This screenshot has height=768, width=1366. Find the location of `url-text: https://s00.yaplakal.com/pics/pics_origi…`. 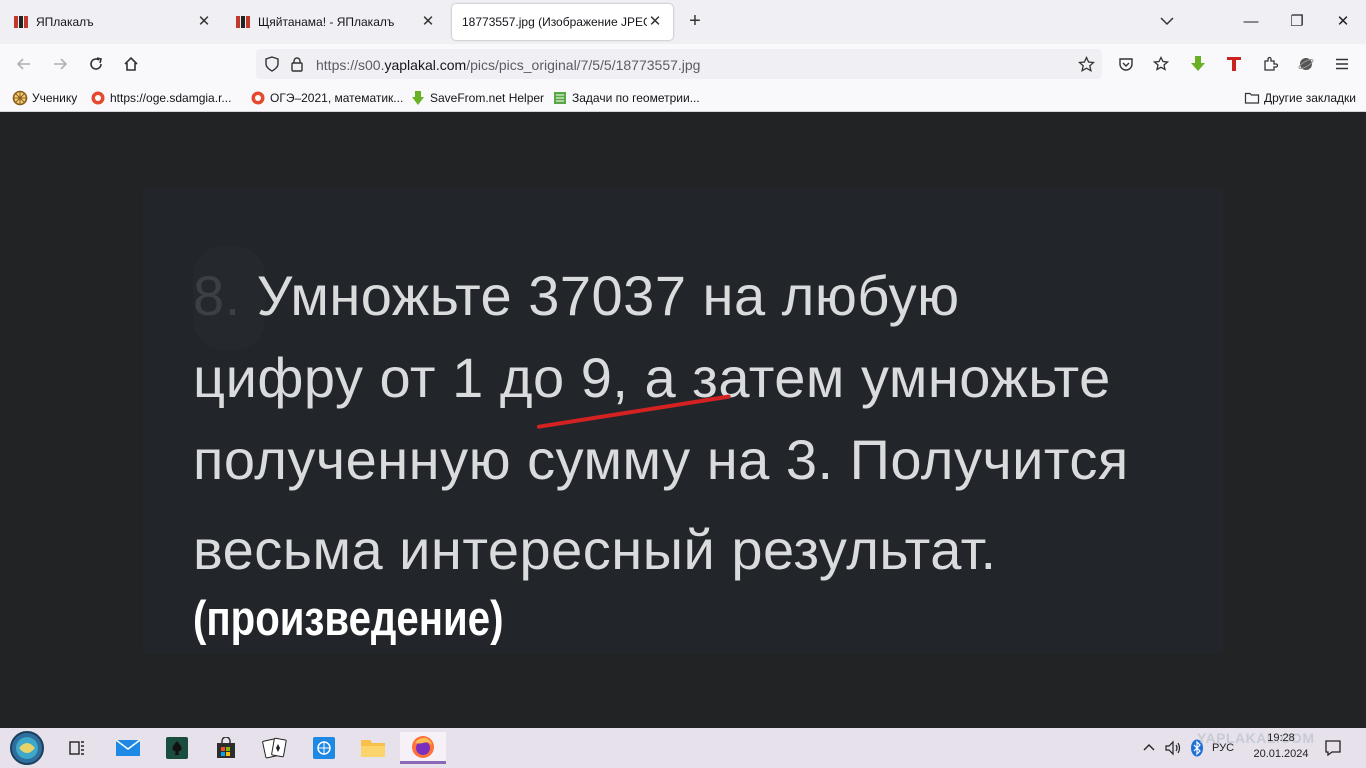

url-text: https://s00.yaplakal.com/pics/pics_origi… is located at coordinates (508, 65).